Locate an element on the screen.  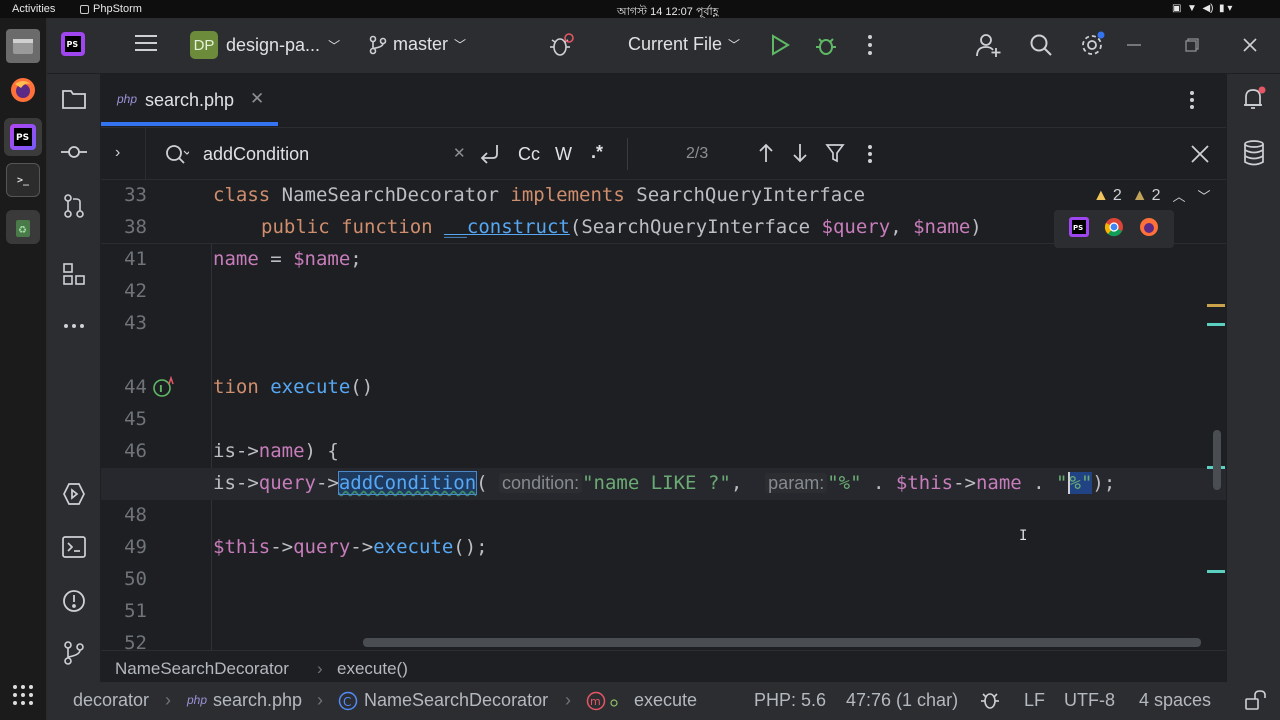
settings-gear-icon is located at coordinates (1093, 44).